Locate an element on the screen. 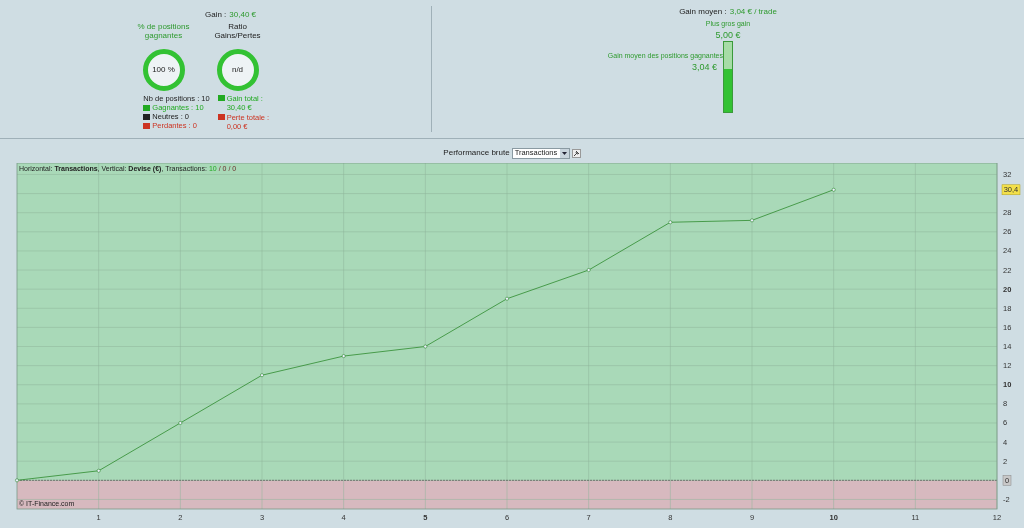 This screenshot has width=1024, height=528. gauge-value: 100 % is located at coordinates (163, 70).